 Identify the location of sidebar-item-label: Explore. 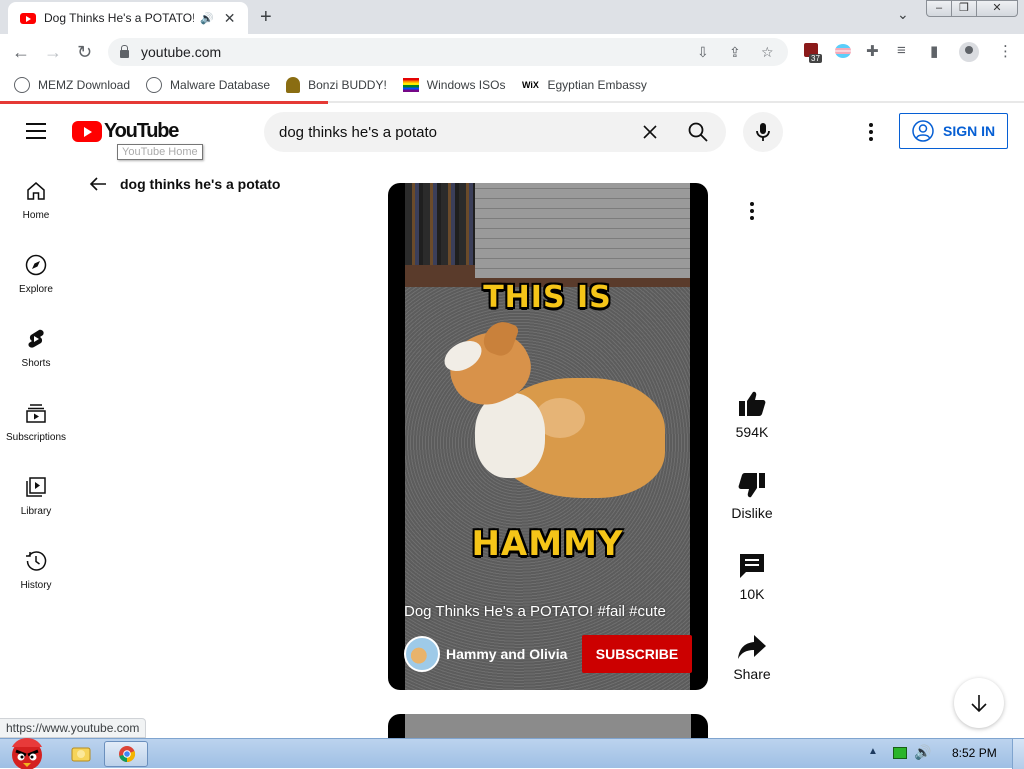
(36, 289).